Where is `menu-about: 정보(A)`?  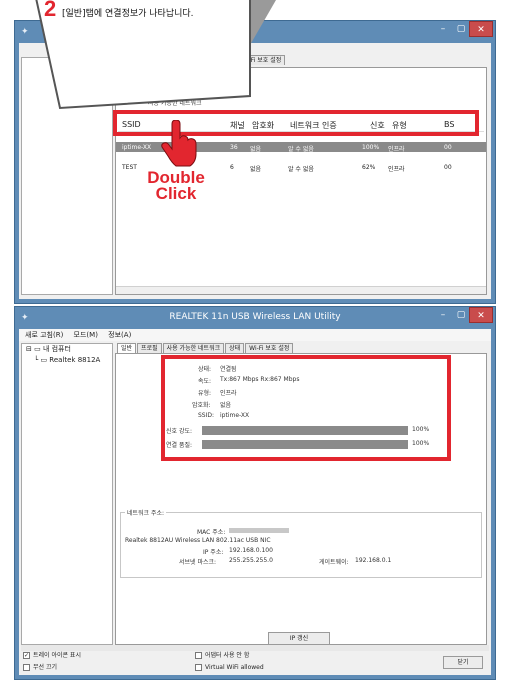 menu-about: 정보(A) is located at coordinates (119, 335).